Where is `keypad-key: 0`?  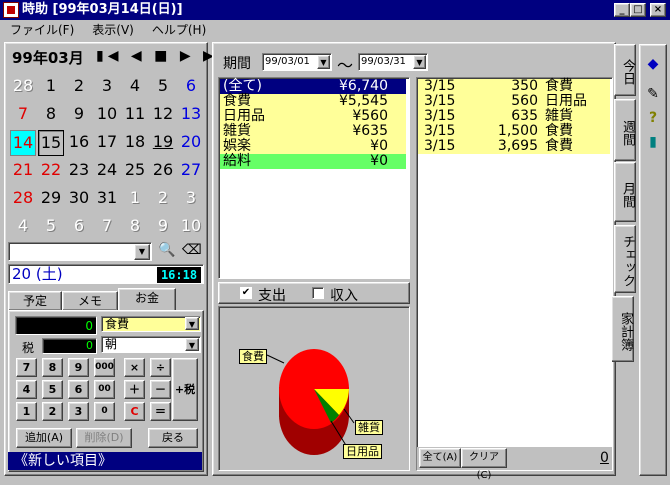 keypad-key: 0 is located at coordinates (104, 411).